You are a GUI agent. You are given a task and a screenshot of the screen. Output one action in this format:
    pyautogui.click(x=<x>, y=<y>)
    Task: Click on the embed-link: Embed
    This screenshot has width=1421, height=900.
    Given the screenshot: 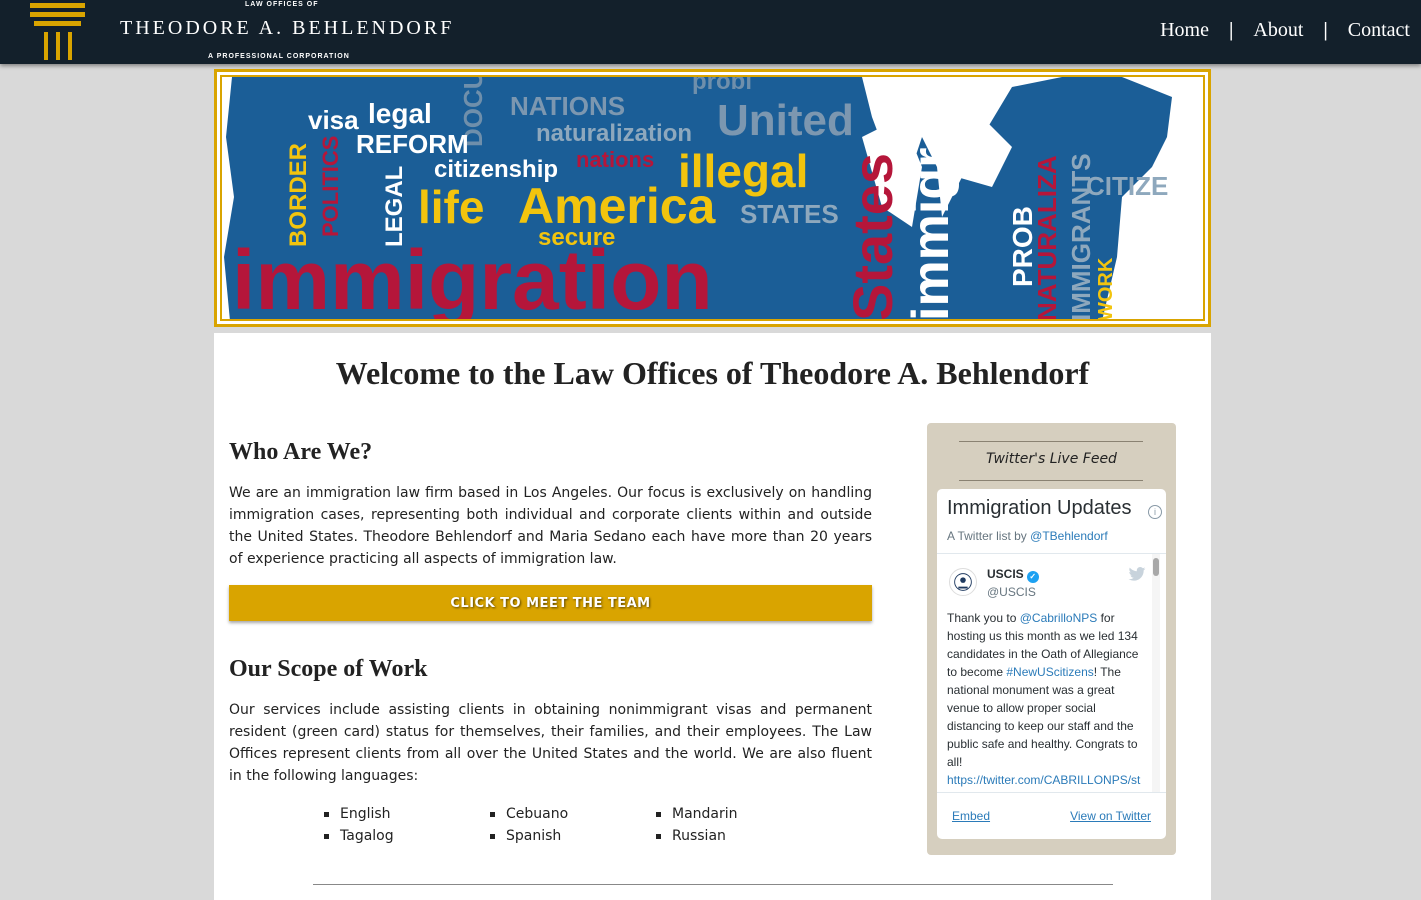 What is the action you would take?
    pyautogui.click(x=971, y=816)
    